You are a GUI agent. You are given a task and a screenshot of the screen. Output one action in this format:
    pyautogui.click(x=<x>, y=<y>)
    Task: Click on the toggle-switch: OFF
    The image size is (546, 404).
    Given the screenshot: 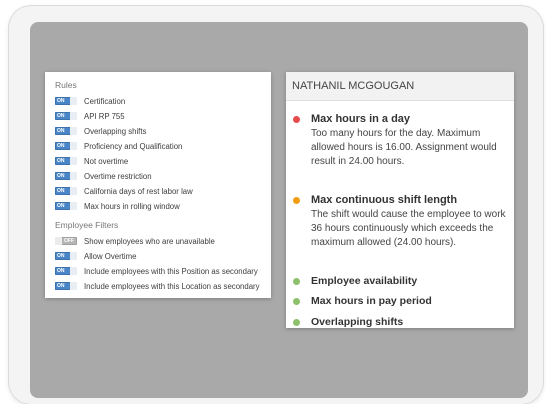 What is the action you would take?
    pyautogui.click(x=66, y=241)
    